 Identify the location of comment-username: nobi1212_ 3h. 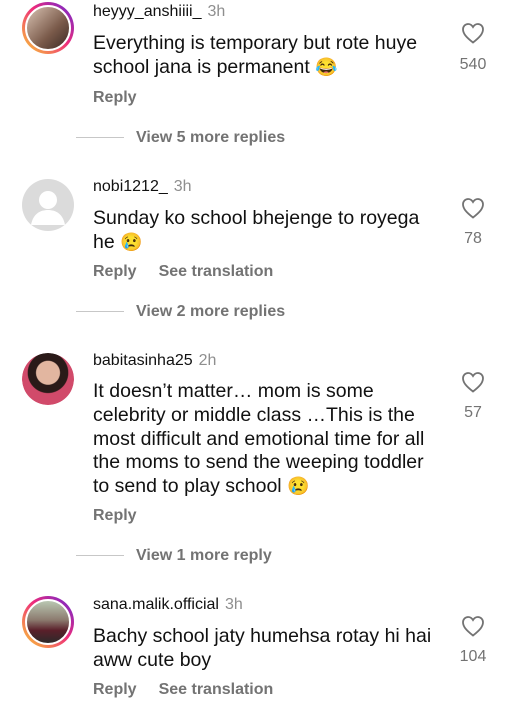
(142, 187).